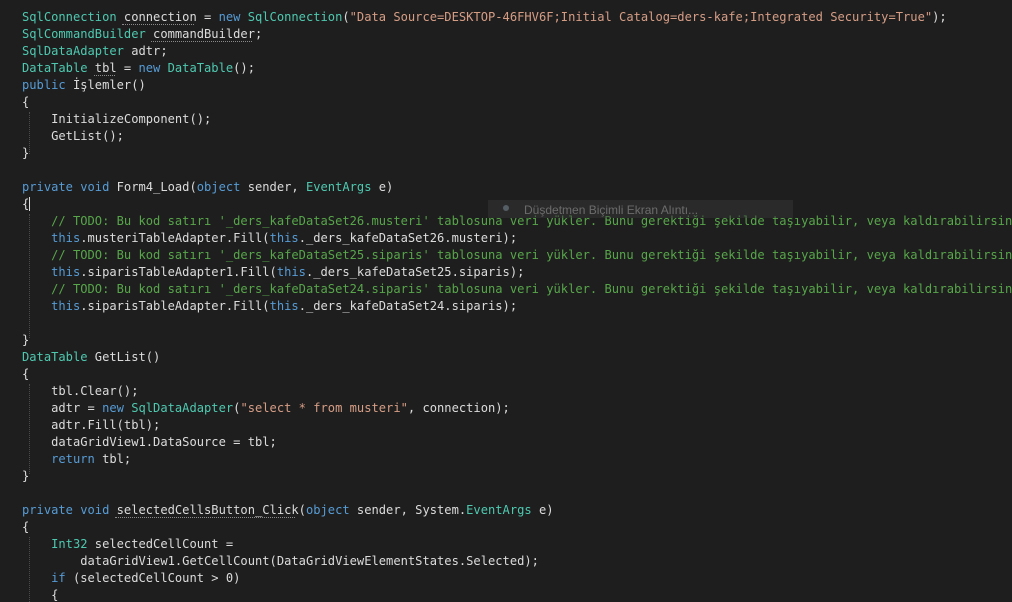 The height and width of the screenshot is (602, 1012). Describe the element at coordinates (506, 208) in the screenshot. I see `tooltip-dot-icon` at that location.